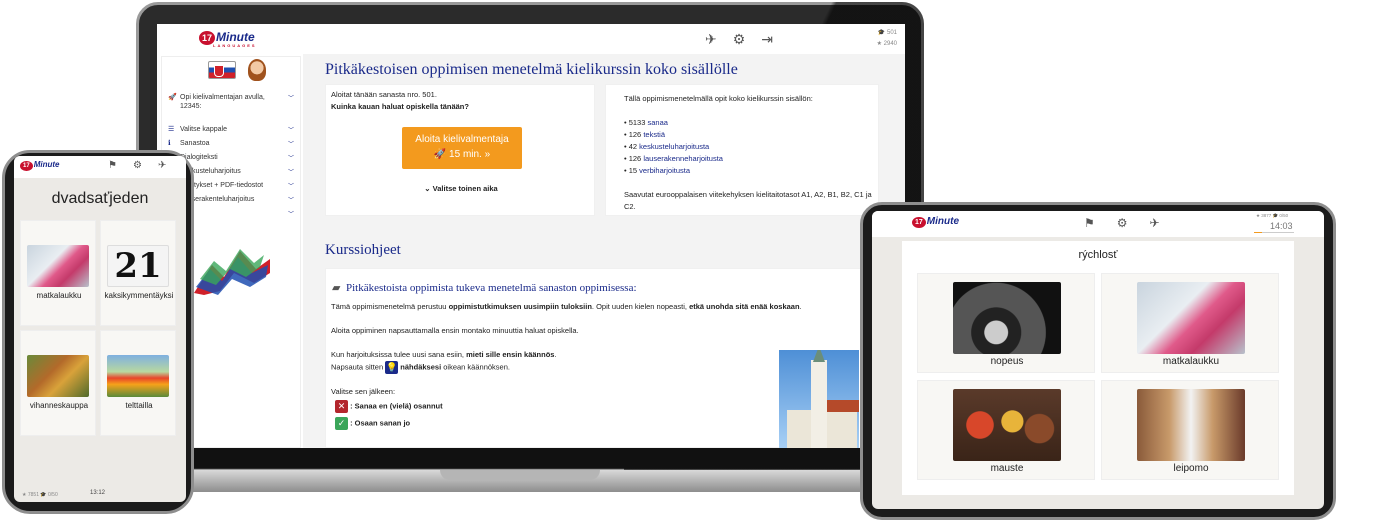 The width and height of the screenshot is (1400, 532). I want to click on words-link: sanaa, so click(658, 122).